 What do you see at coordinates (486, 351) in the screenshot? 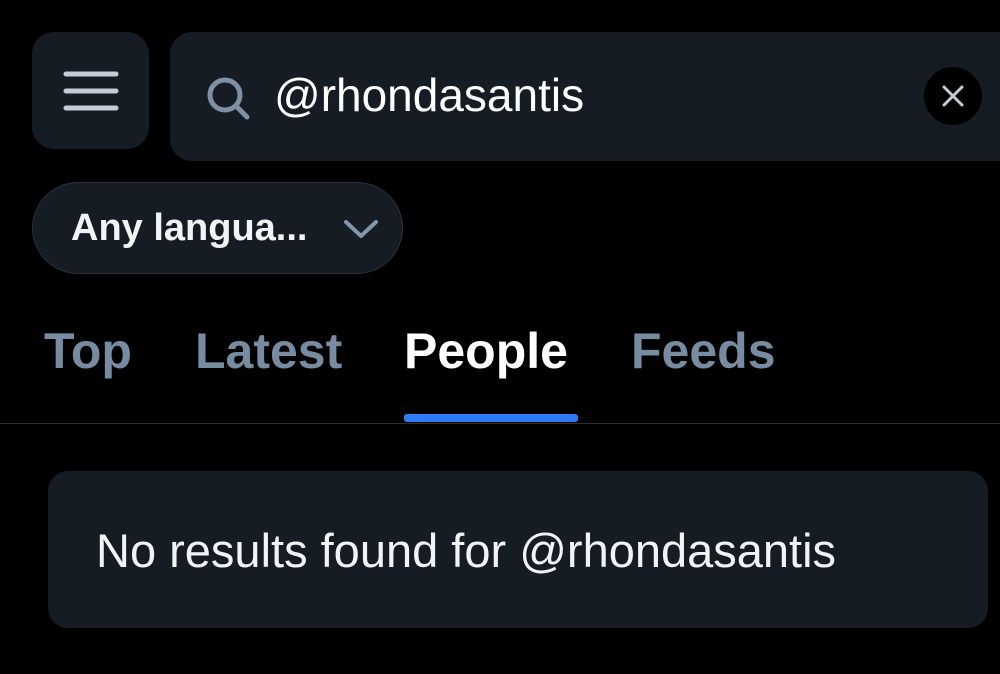
I see `tab-people: People` at bounding box center [486, 351].